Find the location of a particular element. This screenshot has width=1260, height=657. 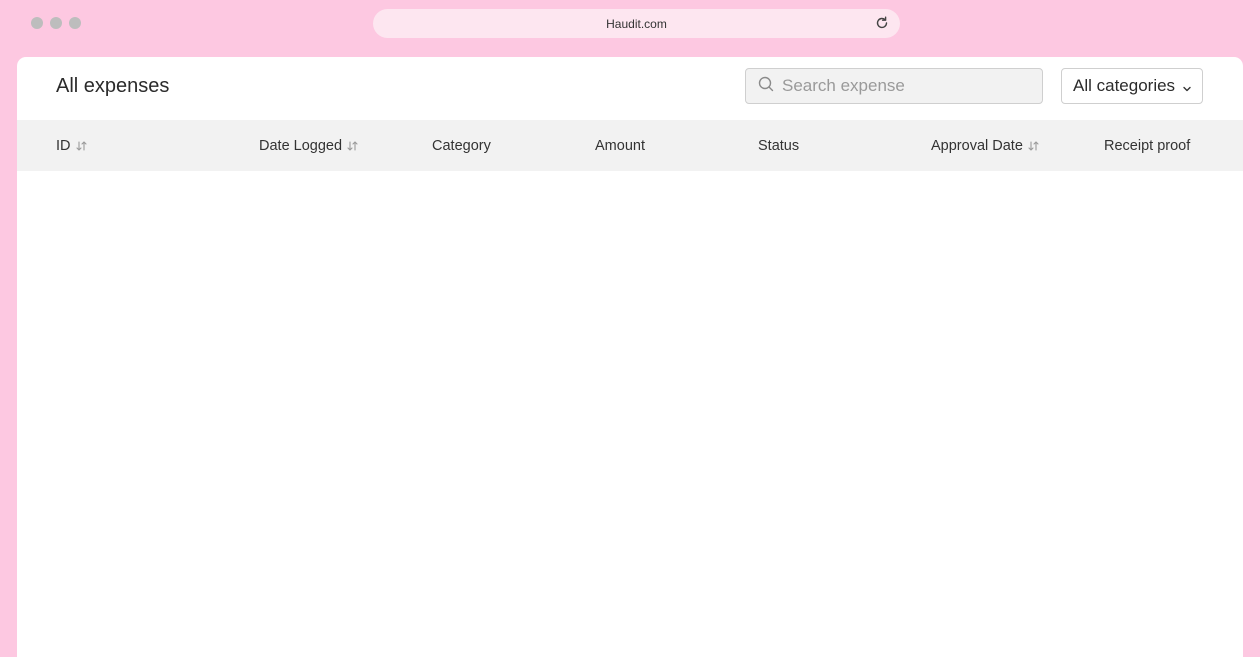

search-box is located at coordinates (894, 86).